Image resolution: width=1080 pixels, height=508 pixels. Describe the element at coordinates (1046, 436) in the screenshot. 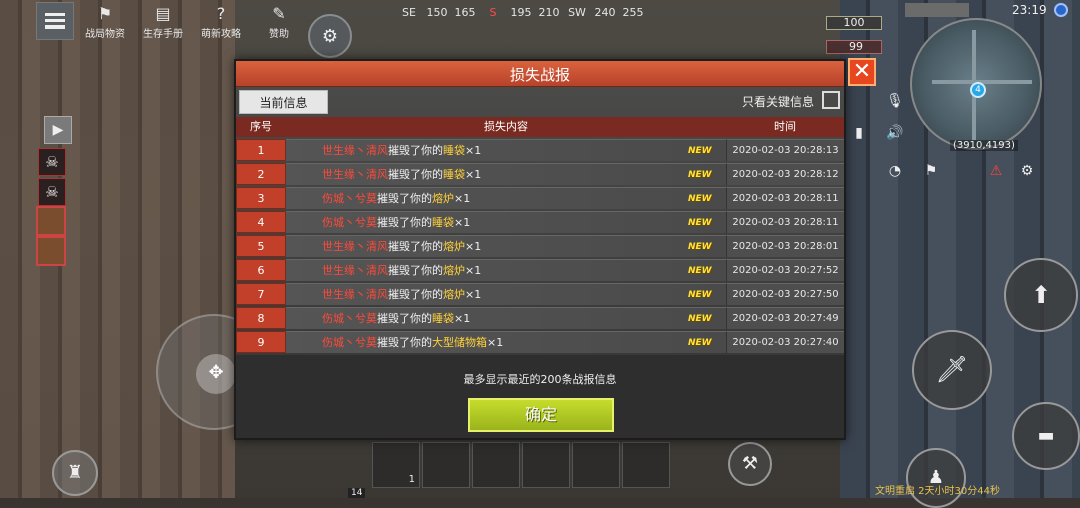

I see `weapon-button: ▬` at that location.